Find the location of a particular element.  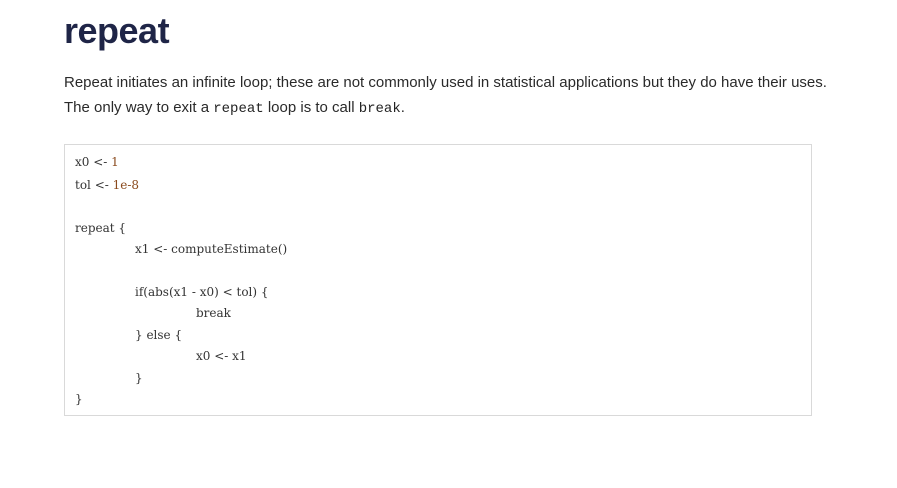

code-line-2: tol <- 1e-8 is located at coordinates (107, 185).